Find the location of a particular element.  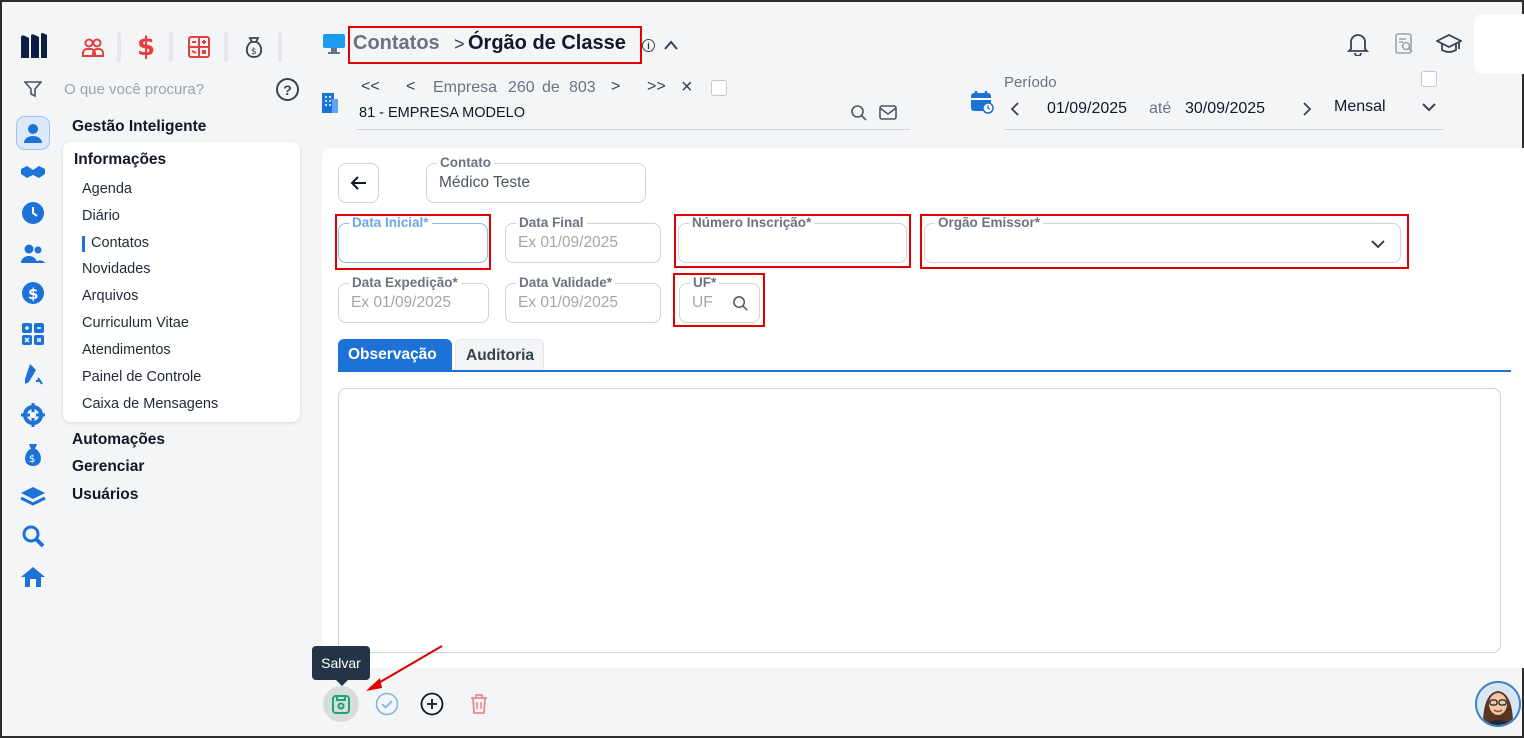

save-icon is located at coordinates (341, 704).